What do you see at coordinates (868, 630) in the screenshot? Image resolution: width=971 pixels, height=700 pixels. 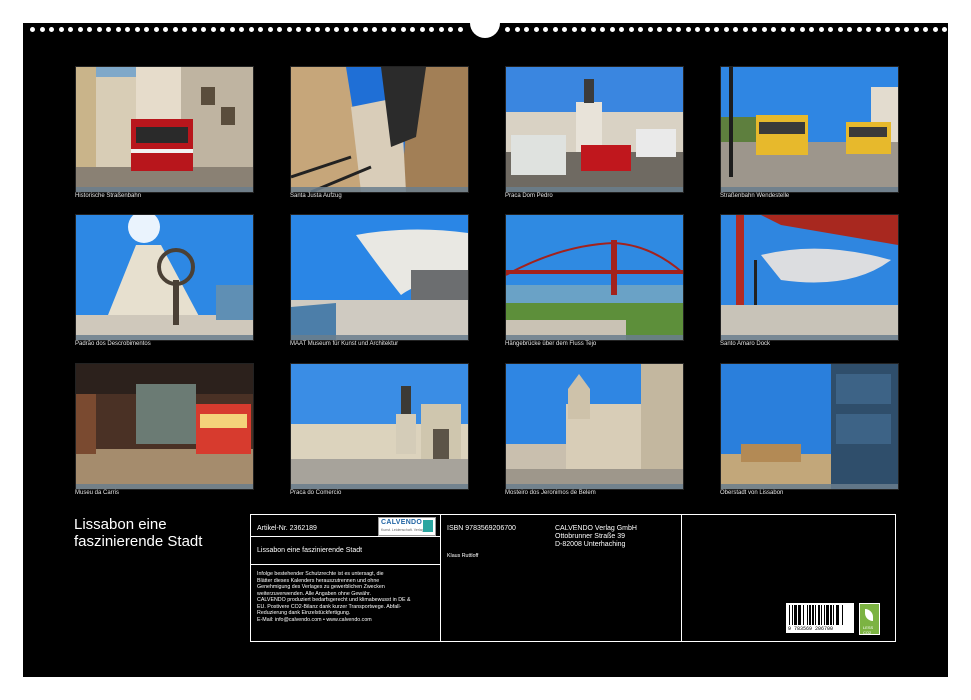 I see `eco-label-text: LESS CO2` at bounding box center [868, 630].